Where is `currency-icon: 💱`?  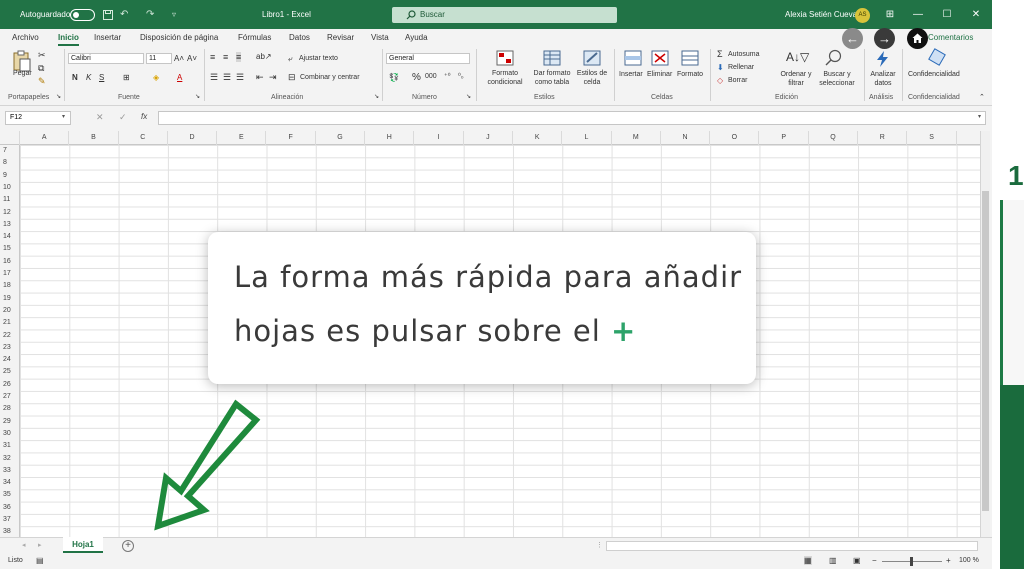
currency-icon: 💱 is located at coordinates (394, 77).